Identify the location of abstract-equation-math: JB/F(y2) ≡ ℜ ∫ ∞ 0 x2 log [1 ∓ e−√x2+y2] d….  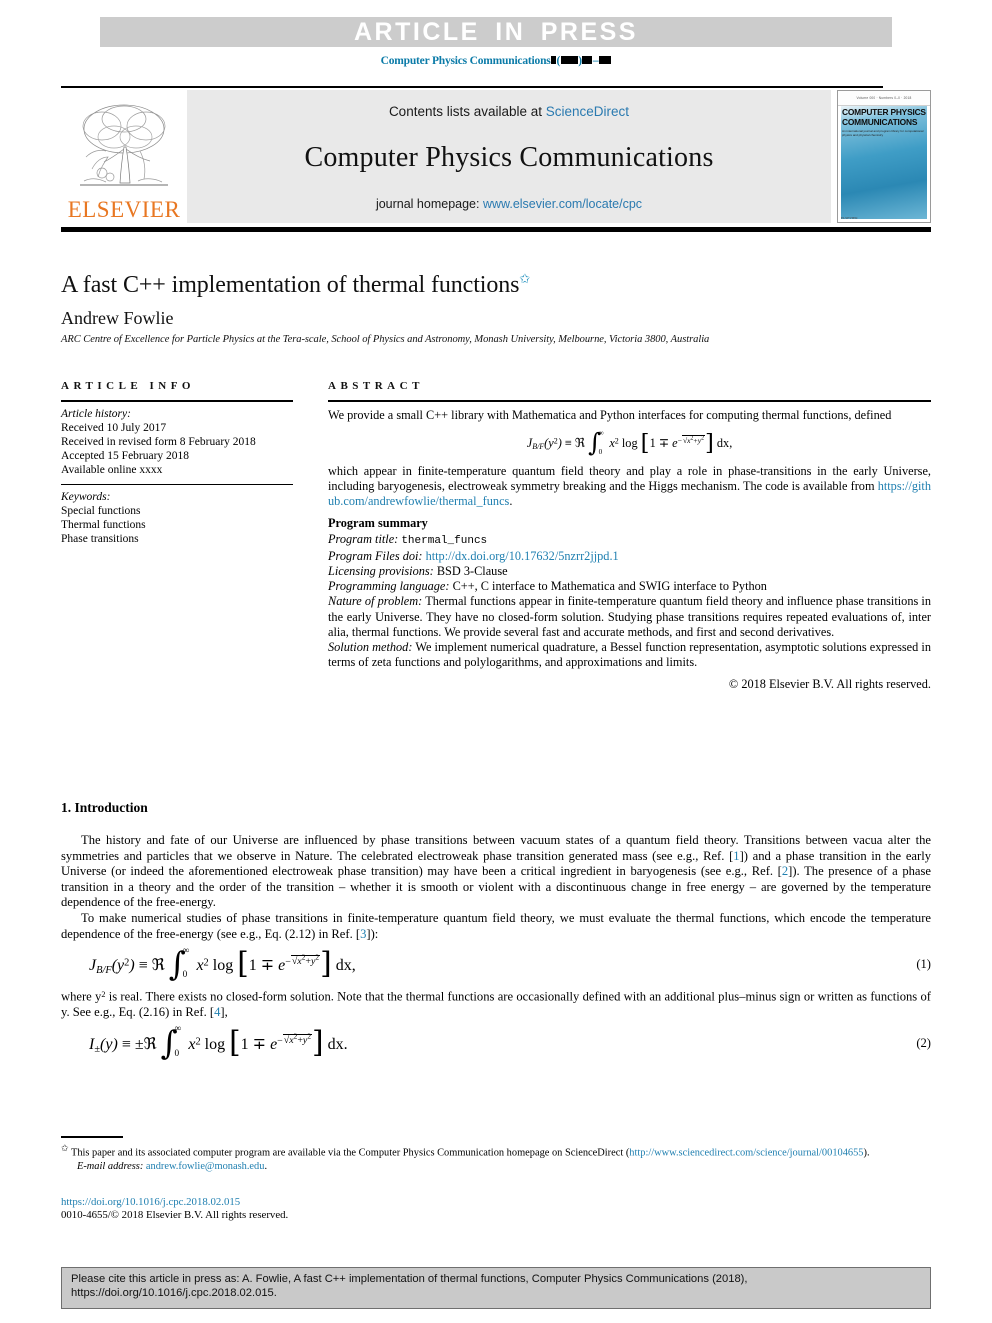
(629, 443).